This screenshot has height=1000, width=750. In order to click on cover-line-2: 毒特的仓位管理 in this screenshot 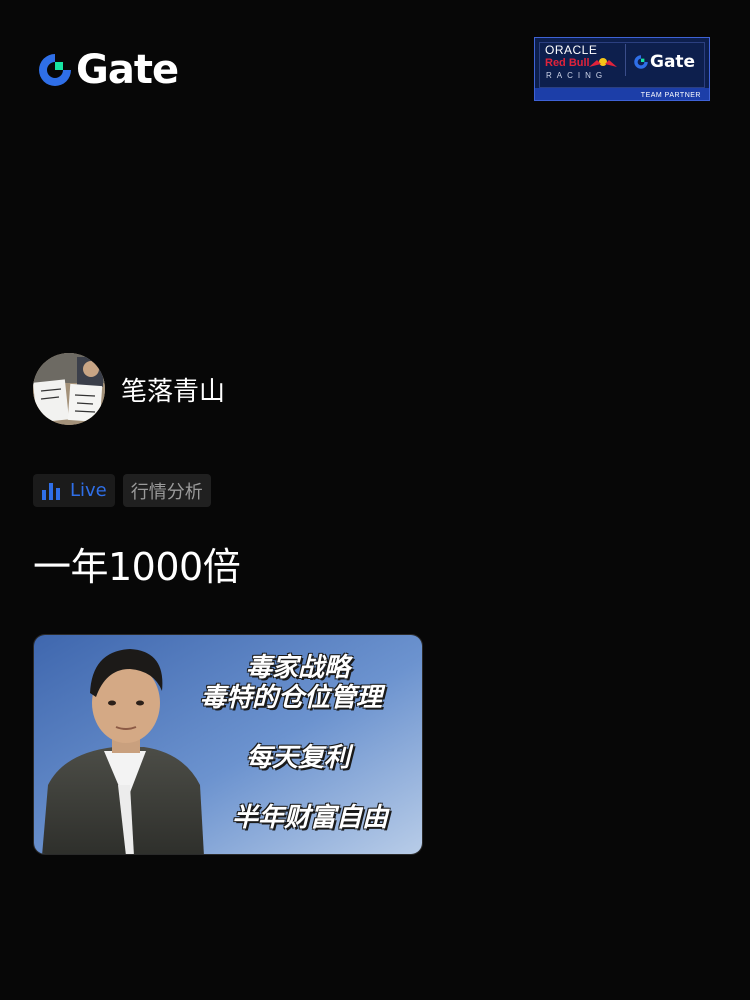, I will do `click(291, 698)`.